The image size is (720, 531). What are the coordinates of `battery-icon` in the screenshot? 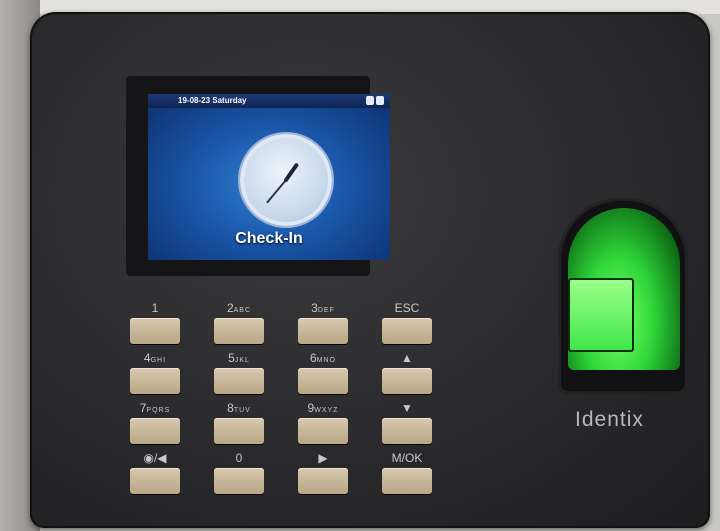 It's located at (370, 100).